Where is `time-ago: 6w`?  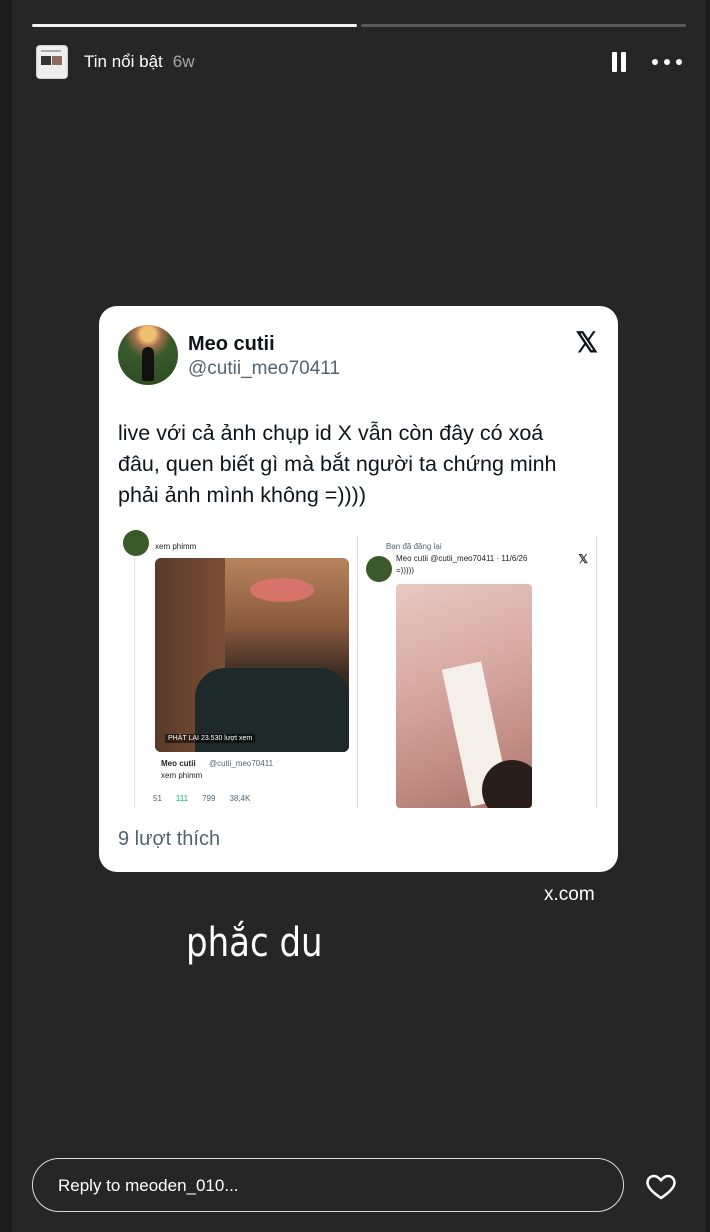 time-ago: 6w is located at coordinates (183, 61).